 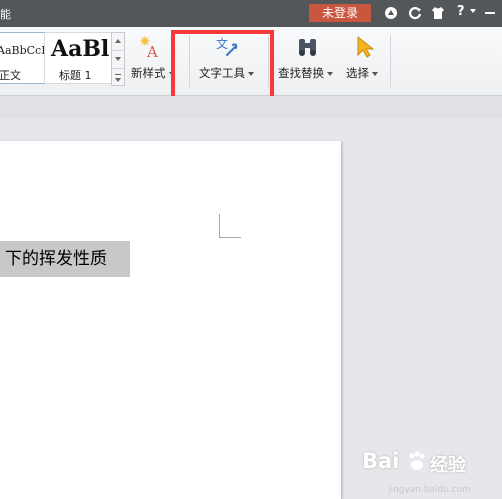 I want to click on style-heading-1: AaBl 标题 1, so click(x=78, y=58).